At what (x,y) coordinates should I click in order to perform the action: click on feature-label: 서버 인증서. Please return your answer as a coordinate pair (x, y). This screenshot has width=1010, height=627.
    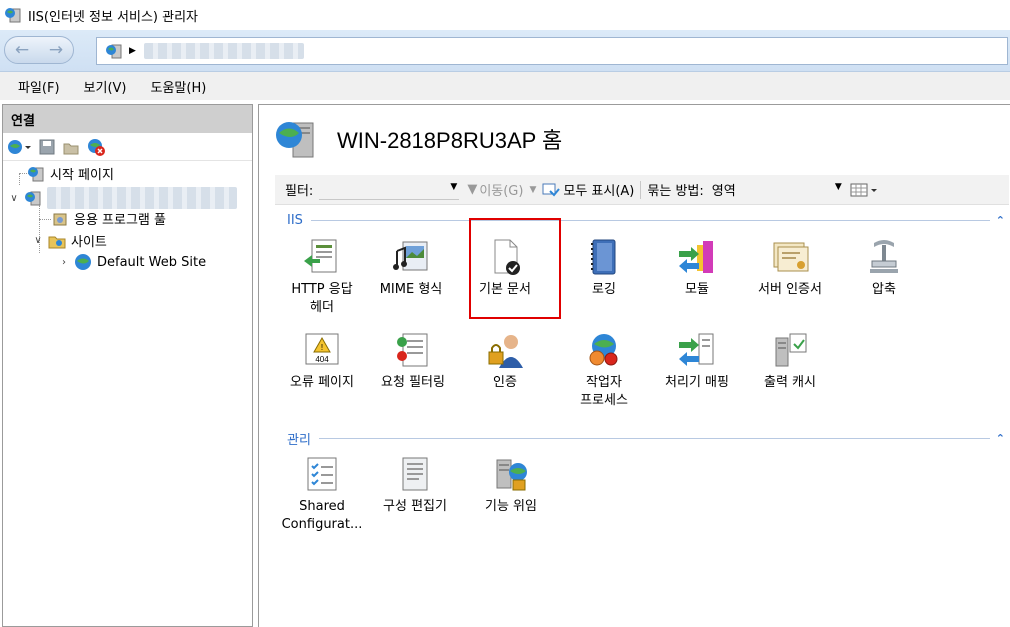
    Looking at the image, I should click on (790, 289).